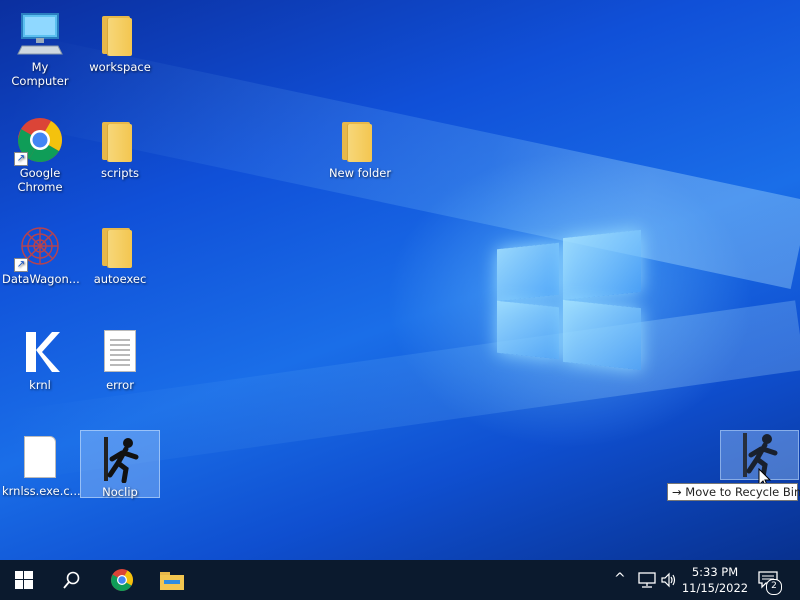  I want to click on computer-icon, so click(40, 34).